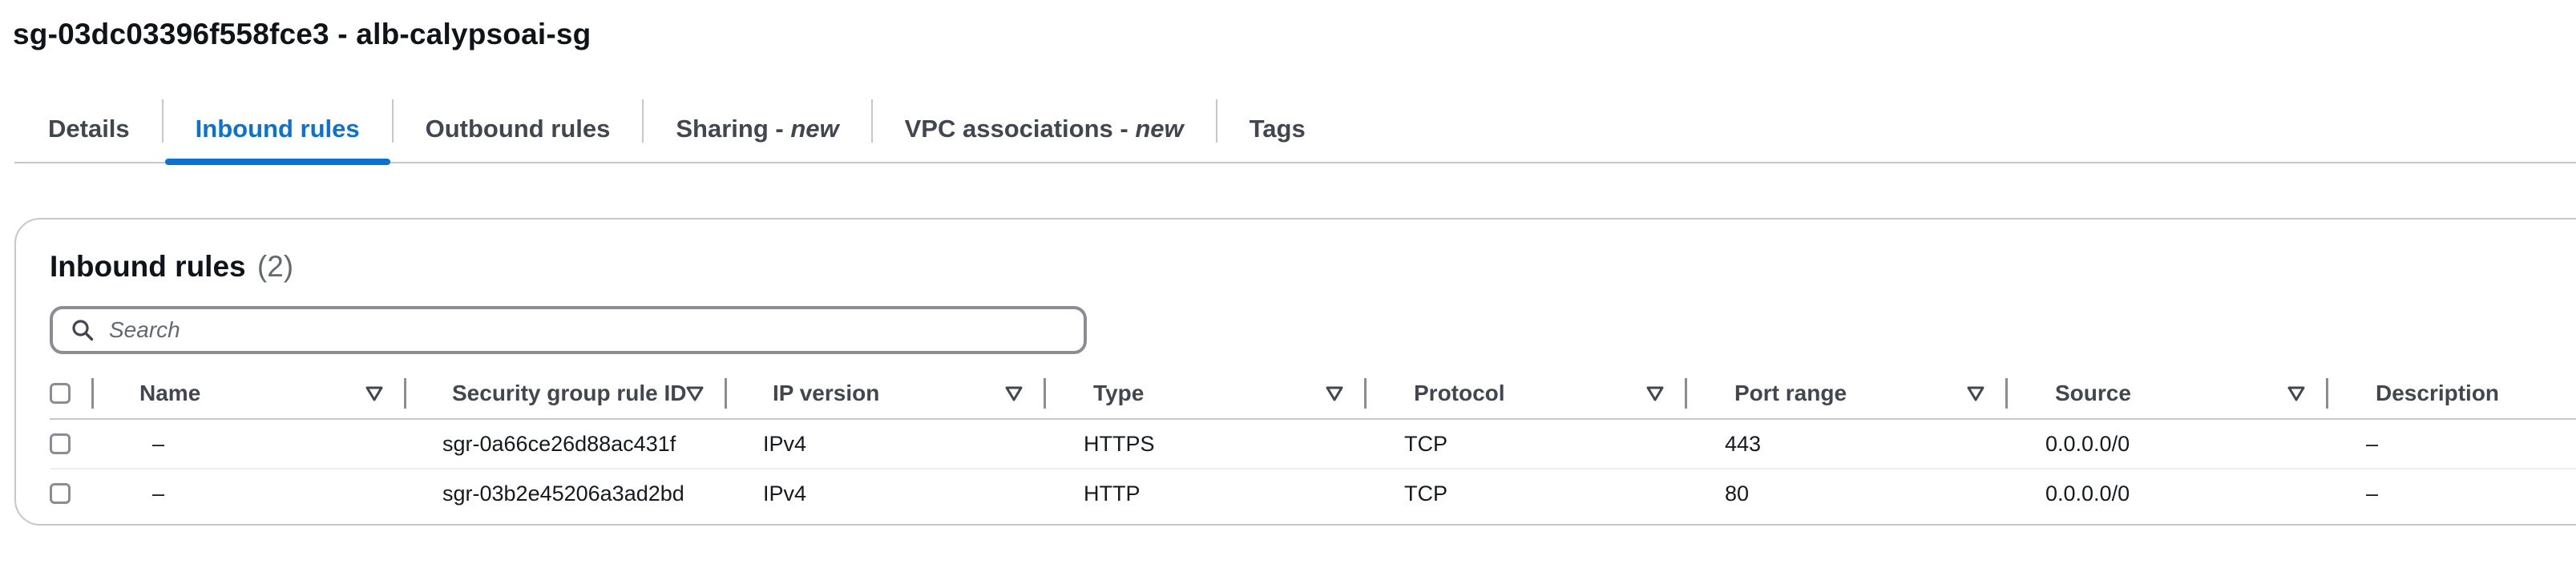 This screenshot has height=564, width=2576. Describe the element at coordinates (82, 330) in the screenshot. I see `search-icon` at that location.